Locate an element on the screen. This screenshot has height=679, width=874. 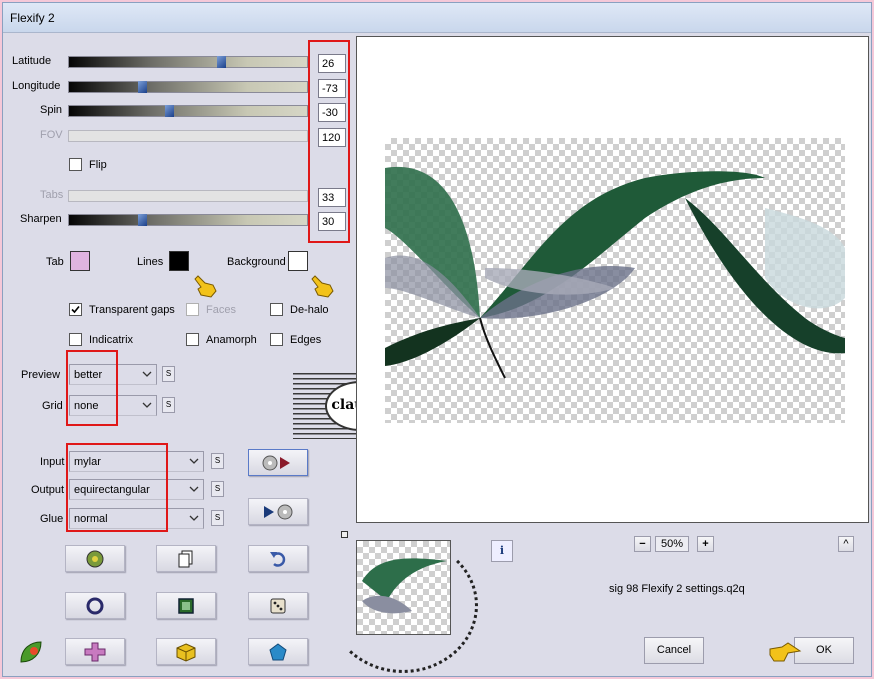
latitude-thumb is located at coordinates (221, 62).